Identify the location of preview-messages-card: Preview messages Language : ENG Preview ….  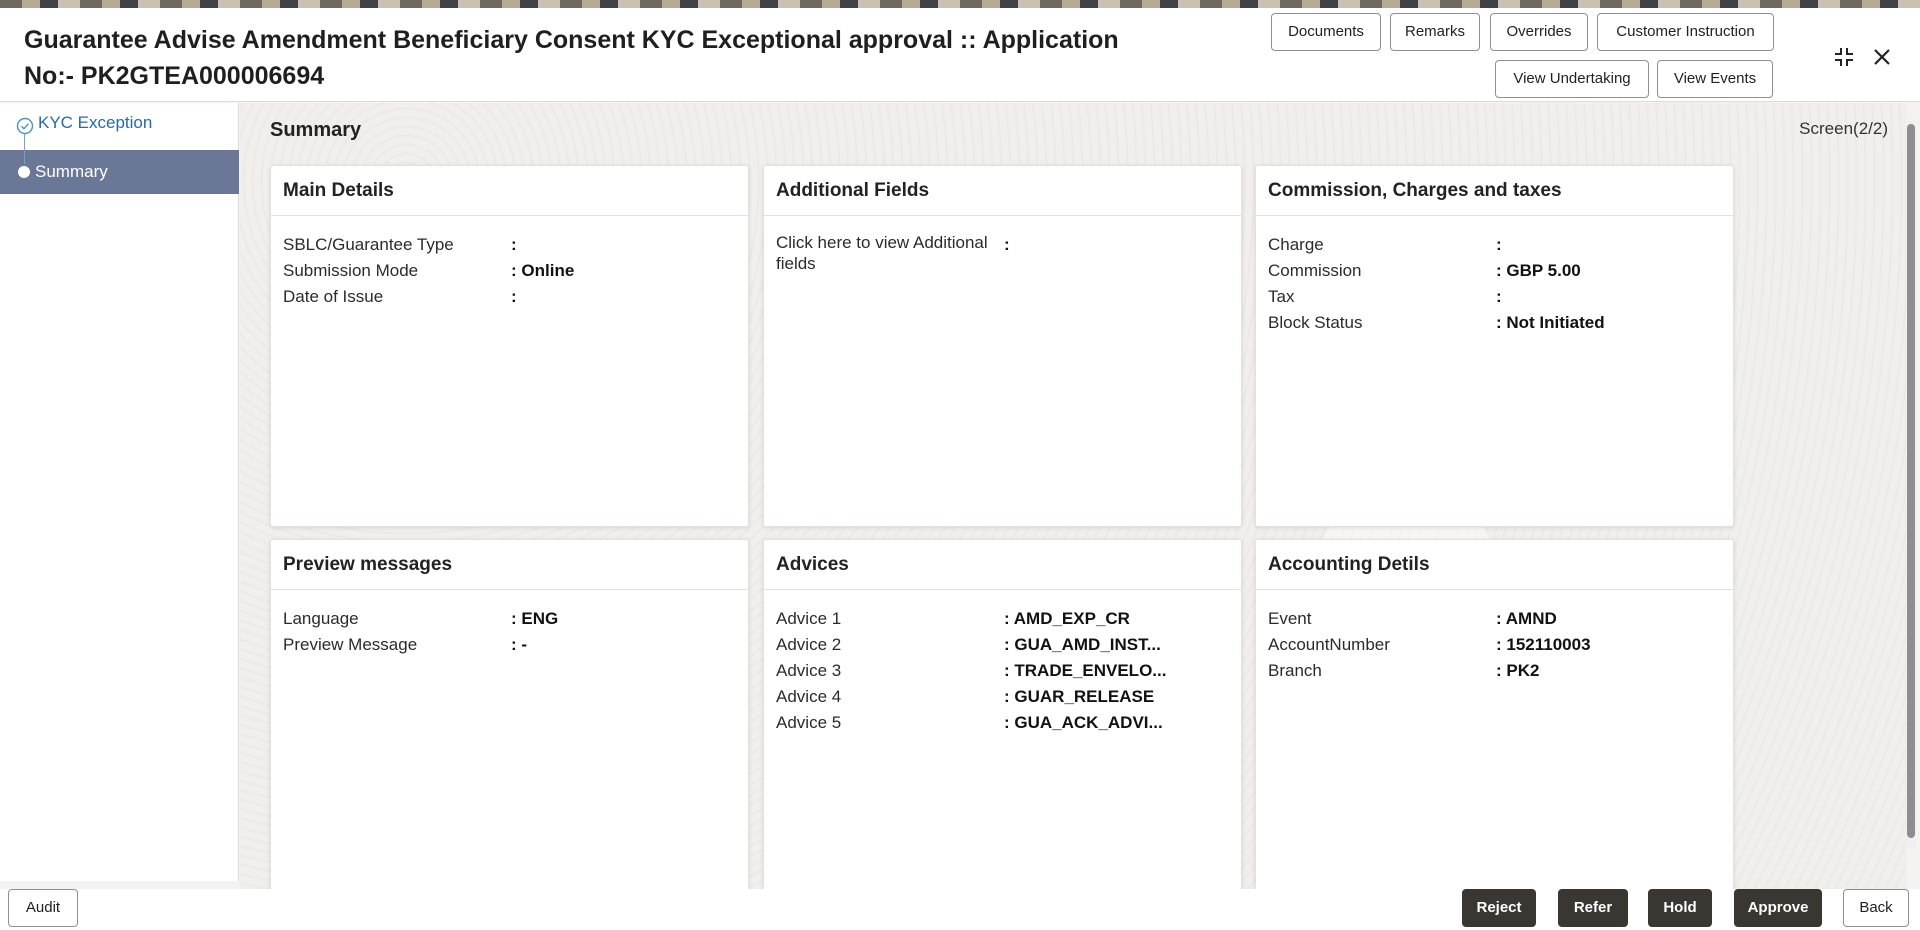
(509, 719).